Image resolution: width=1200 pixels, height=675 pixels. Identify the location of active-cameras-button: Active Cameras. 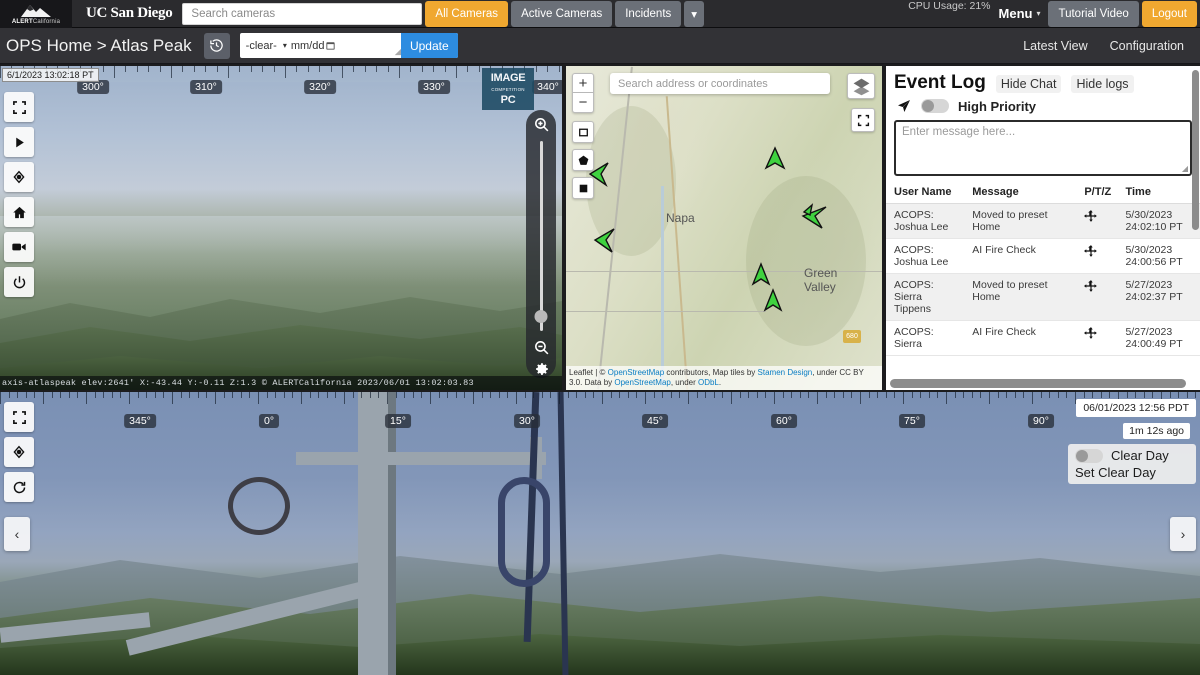
(562, 13).